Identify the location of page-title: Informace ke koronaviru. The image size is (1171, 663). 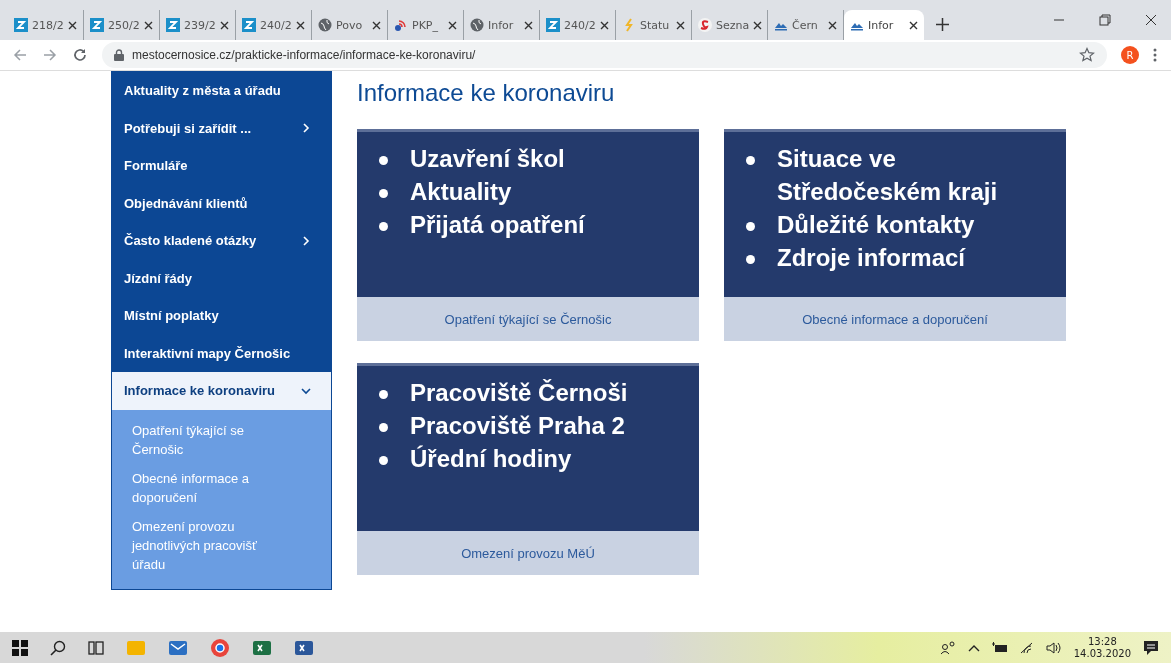
(486, 93).